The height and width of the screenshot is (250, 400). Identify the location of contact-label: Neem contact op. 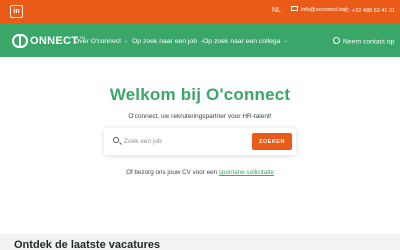
(369, 42).